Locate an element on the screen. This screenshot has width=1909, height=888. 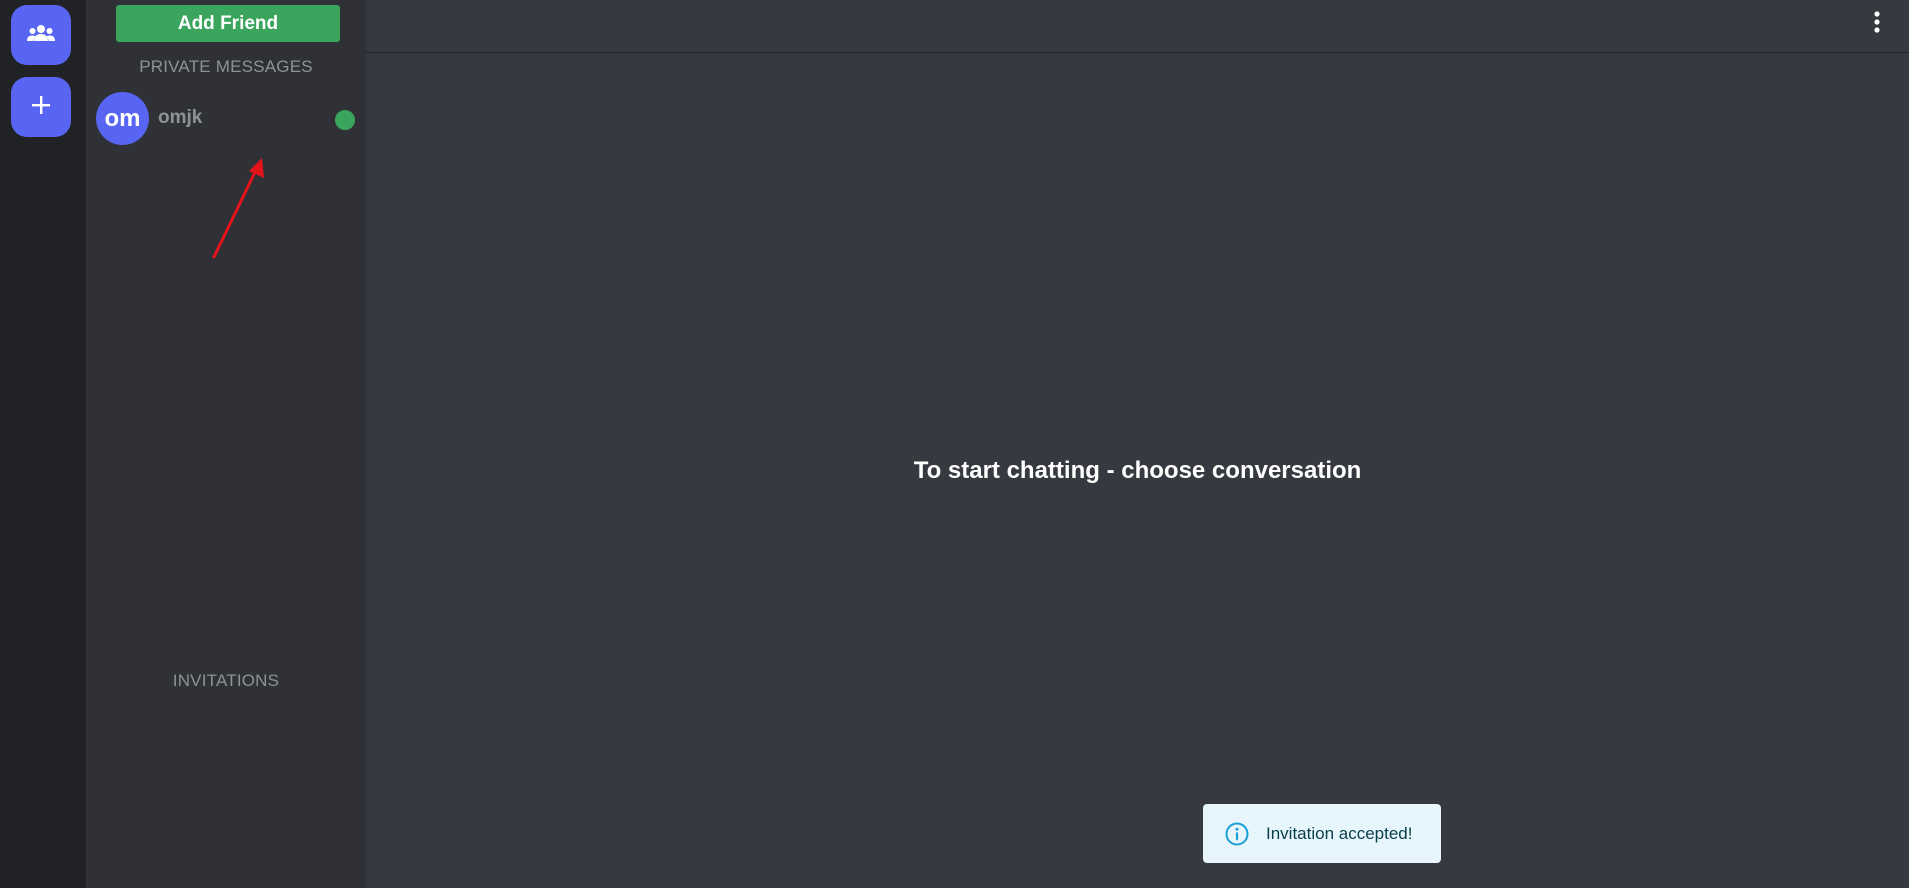
online-status-indicator is located at coordinates (345, 120).